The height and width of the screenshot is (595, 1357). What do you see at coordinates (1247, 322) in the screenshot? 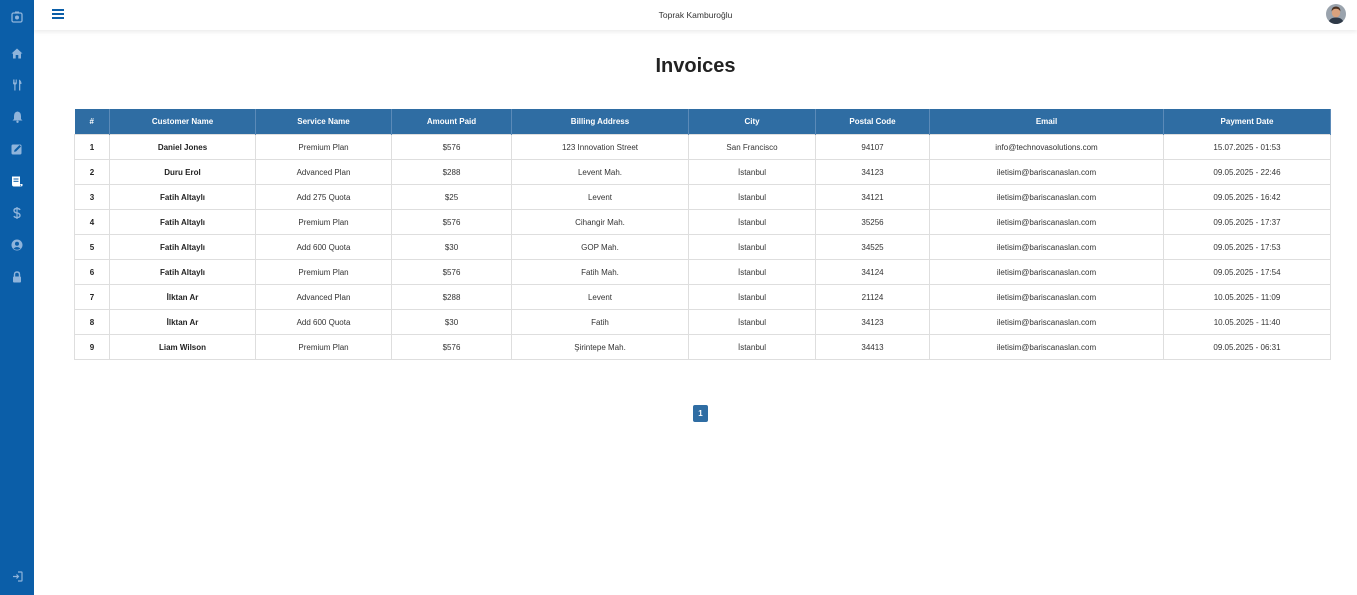
I see `cell-payment-date: 10.05.2025 - 11:40` at bounding box center [1247, 322].